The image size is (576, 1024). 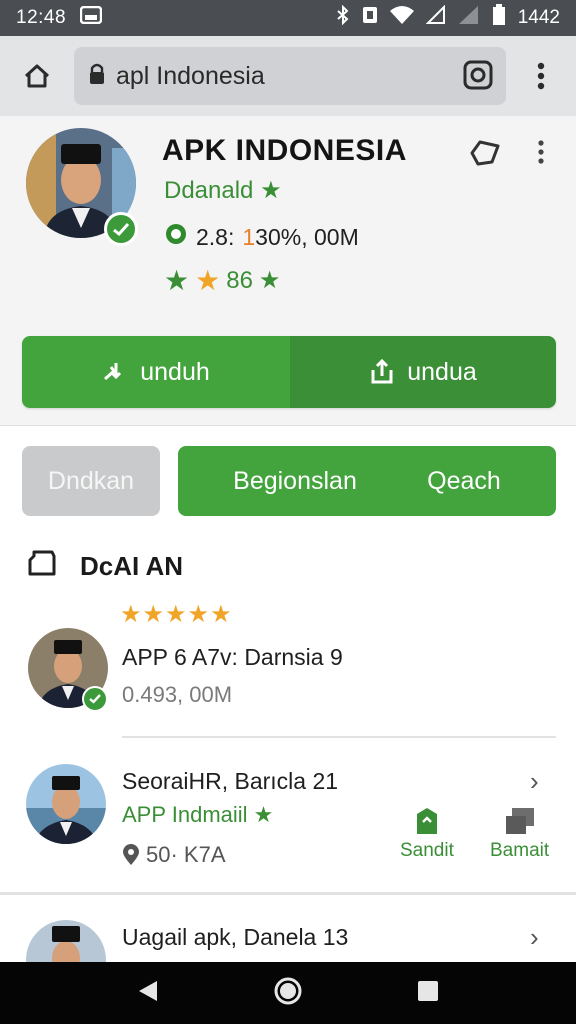 What do you see at coordinates (208, 280) in the screenshot?
I see `orange-star-icon: ★` at bounding box center [208, 280].